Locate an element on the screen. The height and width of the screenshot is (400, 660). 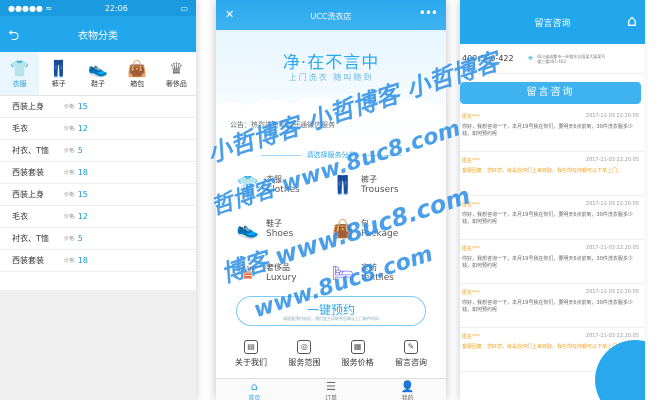
page-title: 留言咨询 is located at coordinates (552, 23).